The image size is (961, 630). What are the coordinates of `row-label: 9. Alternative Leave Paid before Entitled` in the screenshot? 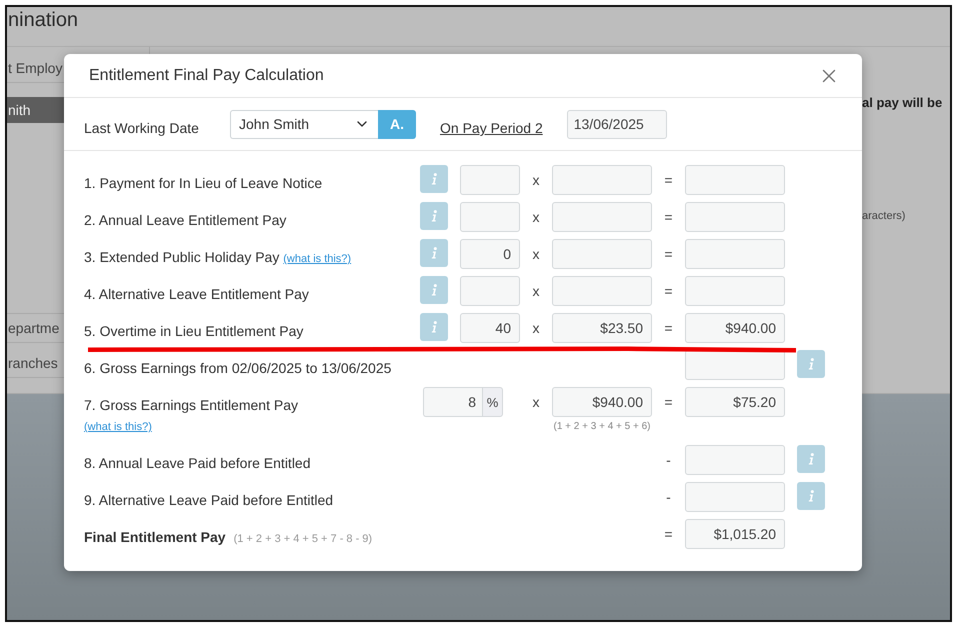 It's located at (209, 500).